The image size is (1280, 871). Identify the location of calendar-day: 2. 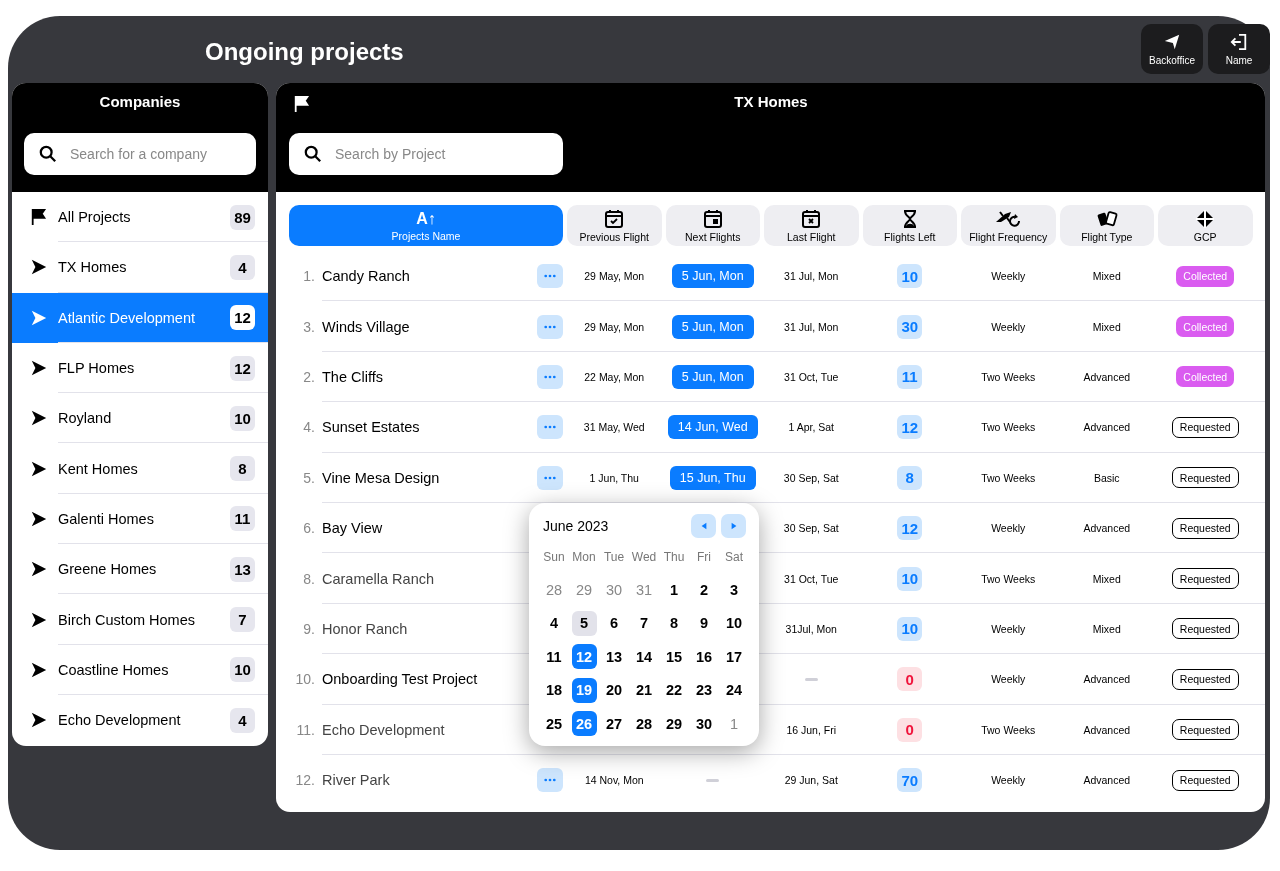
(704, 589).